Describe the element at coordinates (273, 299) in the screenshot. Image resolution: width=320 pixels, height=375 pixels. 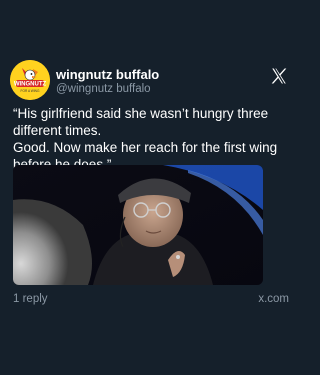
I see `source-link: x.com` at that location.